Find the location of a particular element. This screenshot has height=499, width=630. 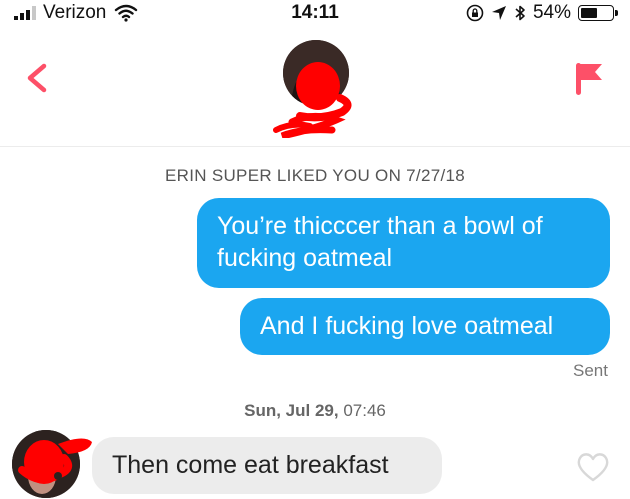

flag-icon is located at coordinates (590, 78).